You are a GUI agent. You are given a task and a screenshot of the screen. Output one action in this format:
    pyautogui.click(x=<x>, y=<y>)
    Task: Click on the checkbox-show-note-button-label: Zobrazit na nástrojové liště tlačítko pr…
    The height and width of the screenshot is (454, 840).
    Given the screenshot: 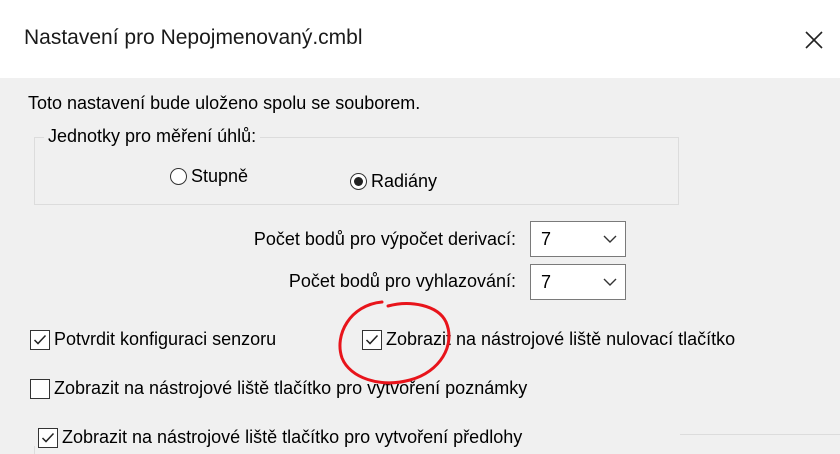 What is the action you would take?
    pyautogui.click(x=291, y=388)
    